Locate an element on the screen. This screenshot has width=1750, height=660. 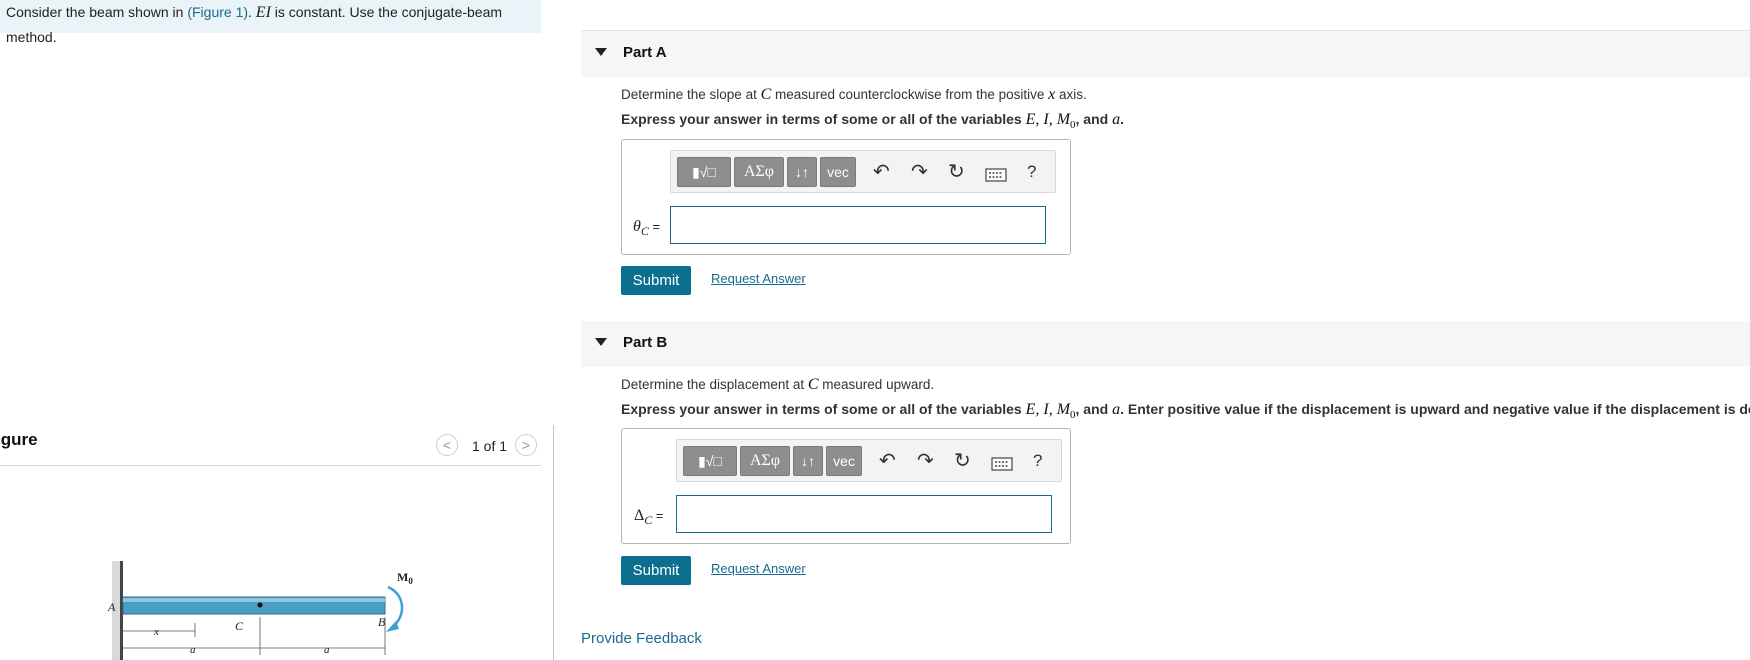
chevron-right-icon: > is located at coordinates (526, 445).